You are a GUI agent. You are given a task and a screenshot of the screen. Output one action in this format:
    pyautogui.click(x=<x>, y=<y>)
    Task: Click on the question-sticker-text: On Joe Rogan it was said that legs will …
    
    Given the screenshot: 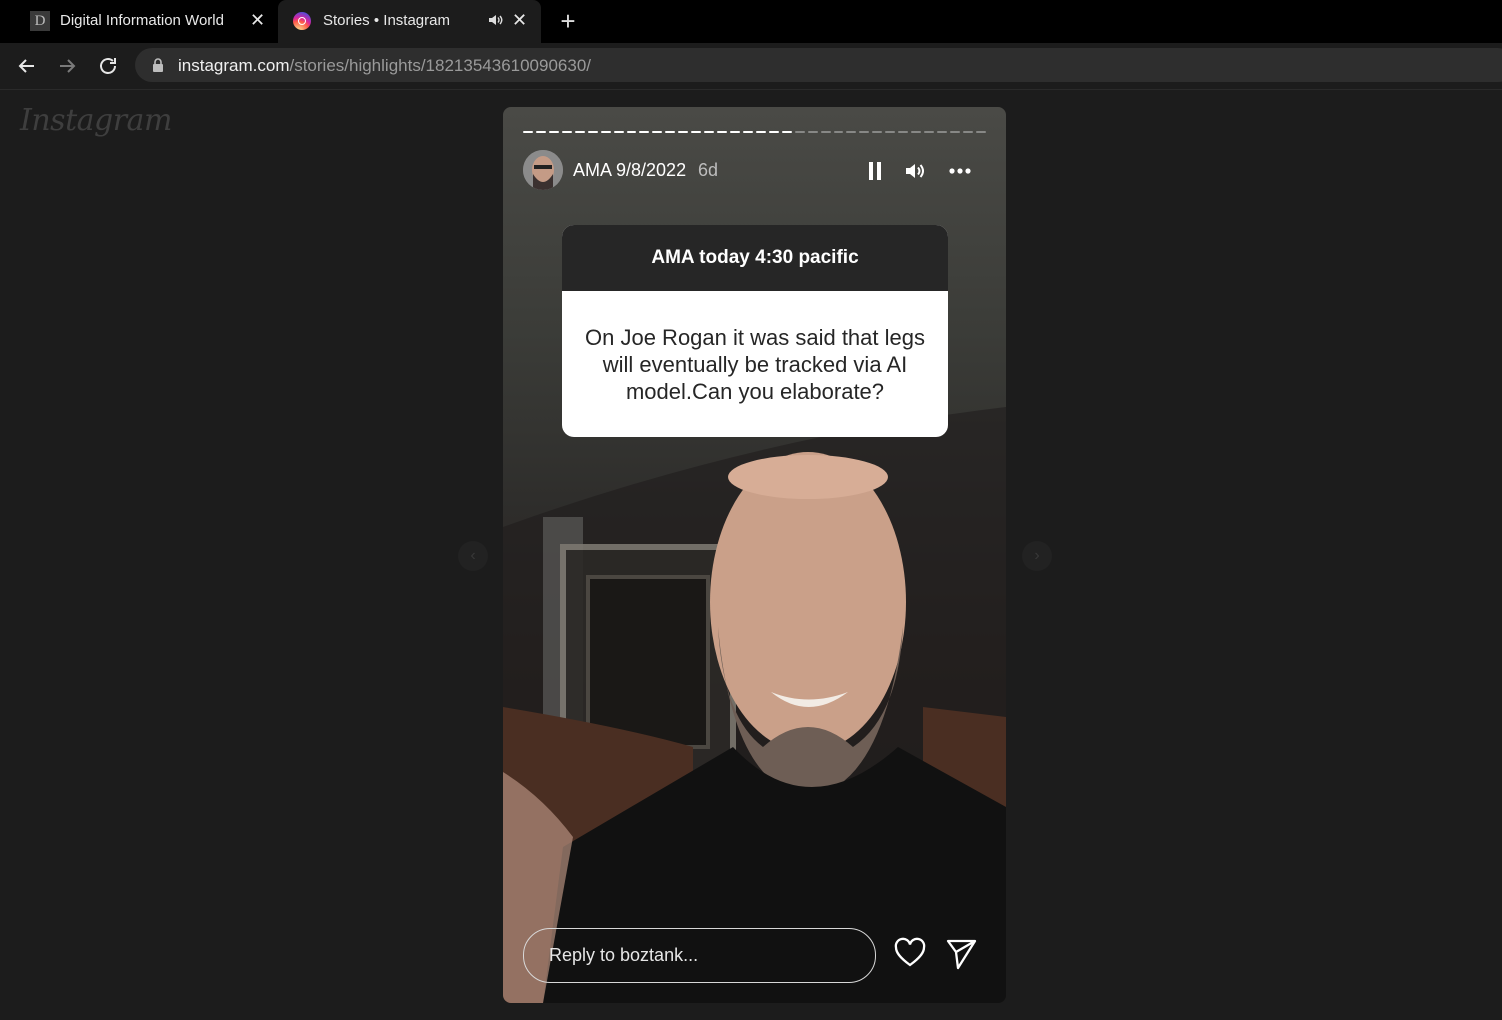 What is the action you would take?
    pyautogui.click(x=755, y=364)
    